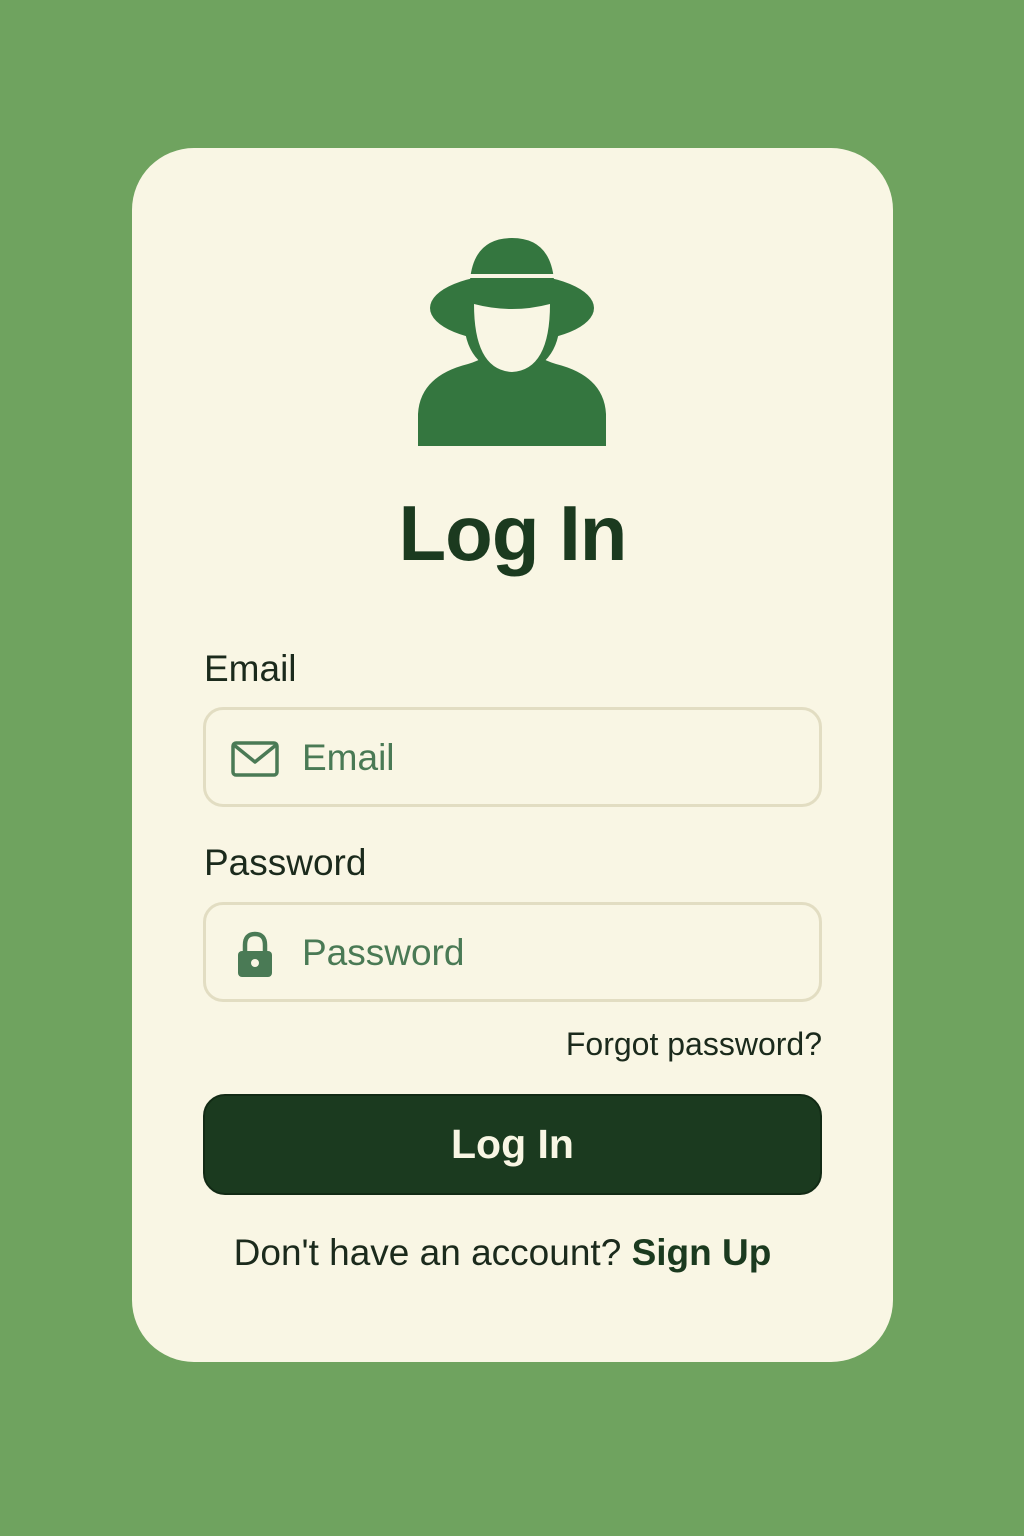 Image resolution: width=1024 pixels, height=1536 pixels. What do you see at coordinates (552, 758) in the screenshot?
I see `email-input` at bounding box center [552, 758].